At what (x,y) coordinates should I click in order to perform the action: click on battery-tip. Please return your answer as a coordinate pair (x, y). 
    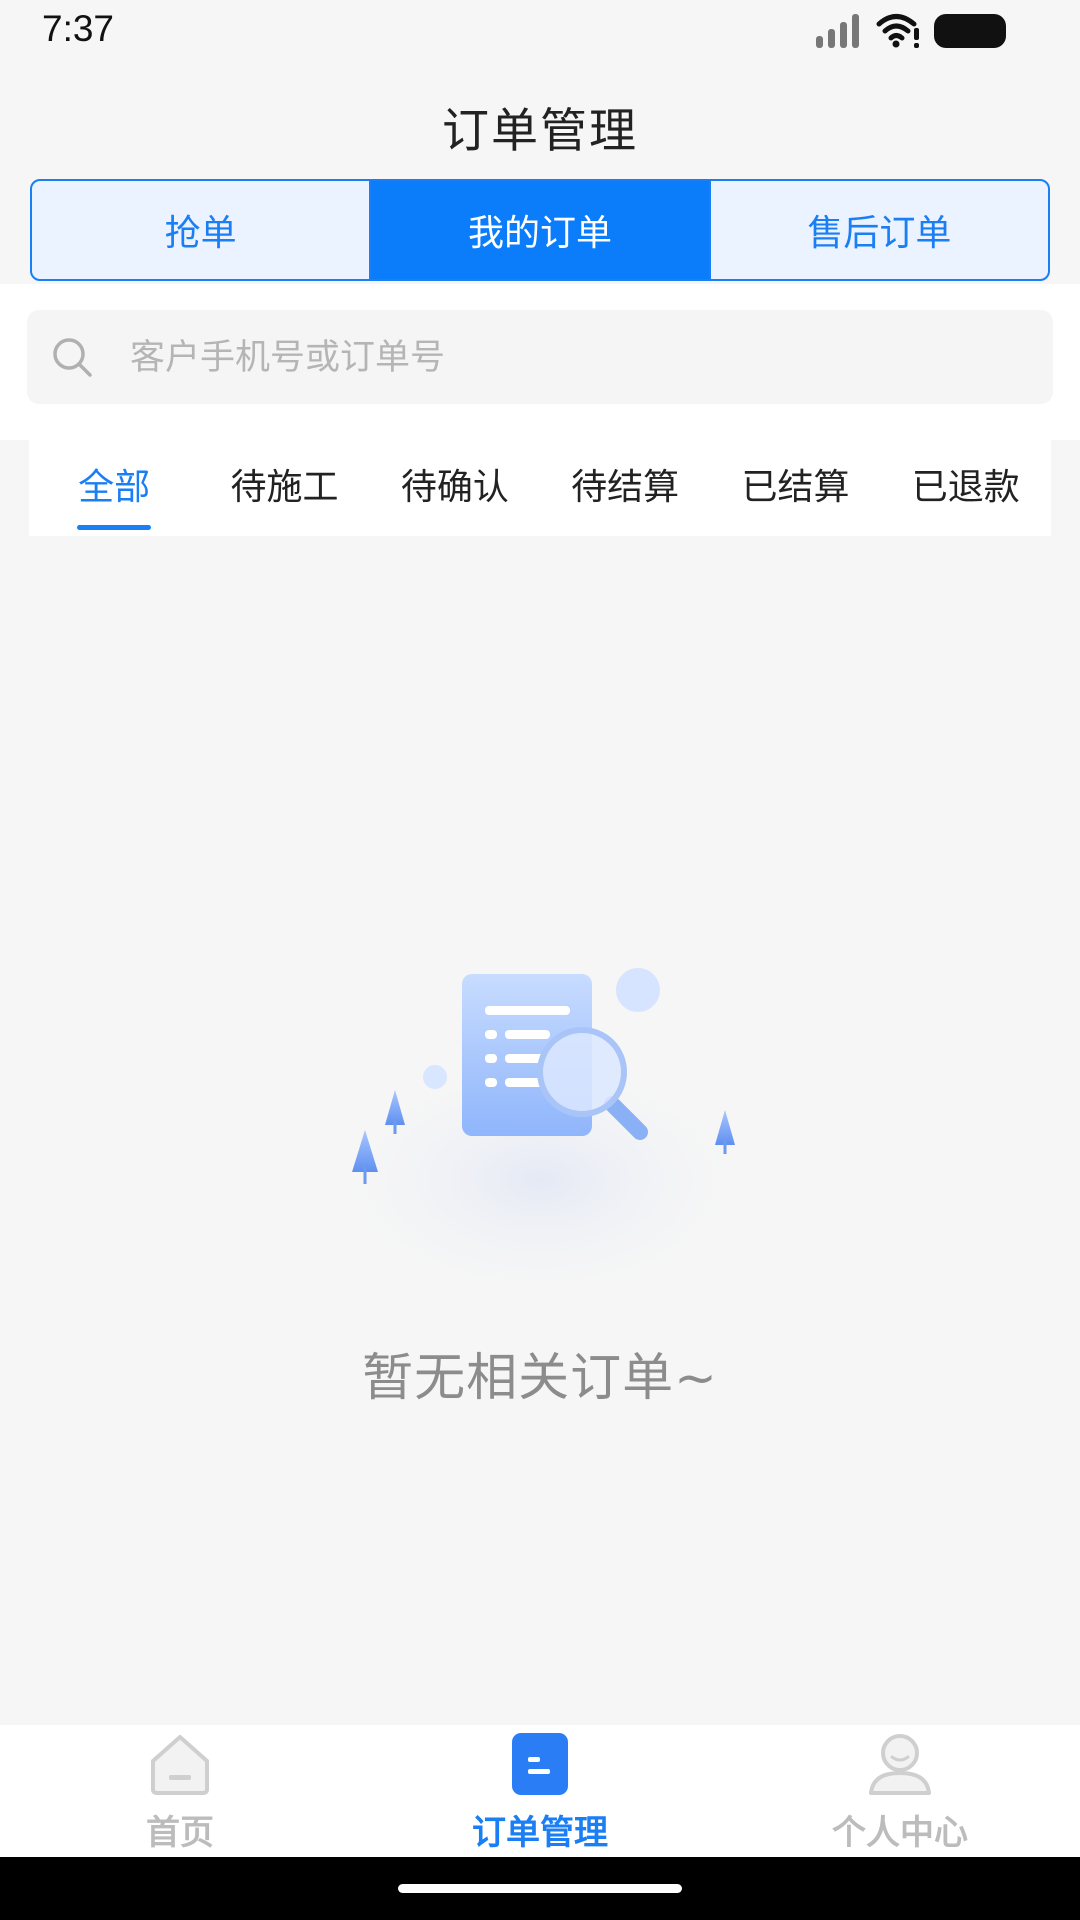
    Looking at the image, I should click on (1003, 31).